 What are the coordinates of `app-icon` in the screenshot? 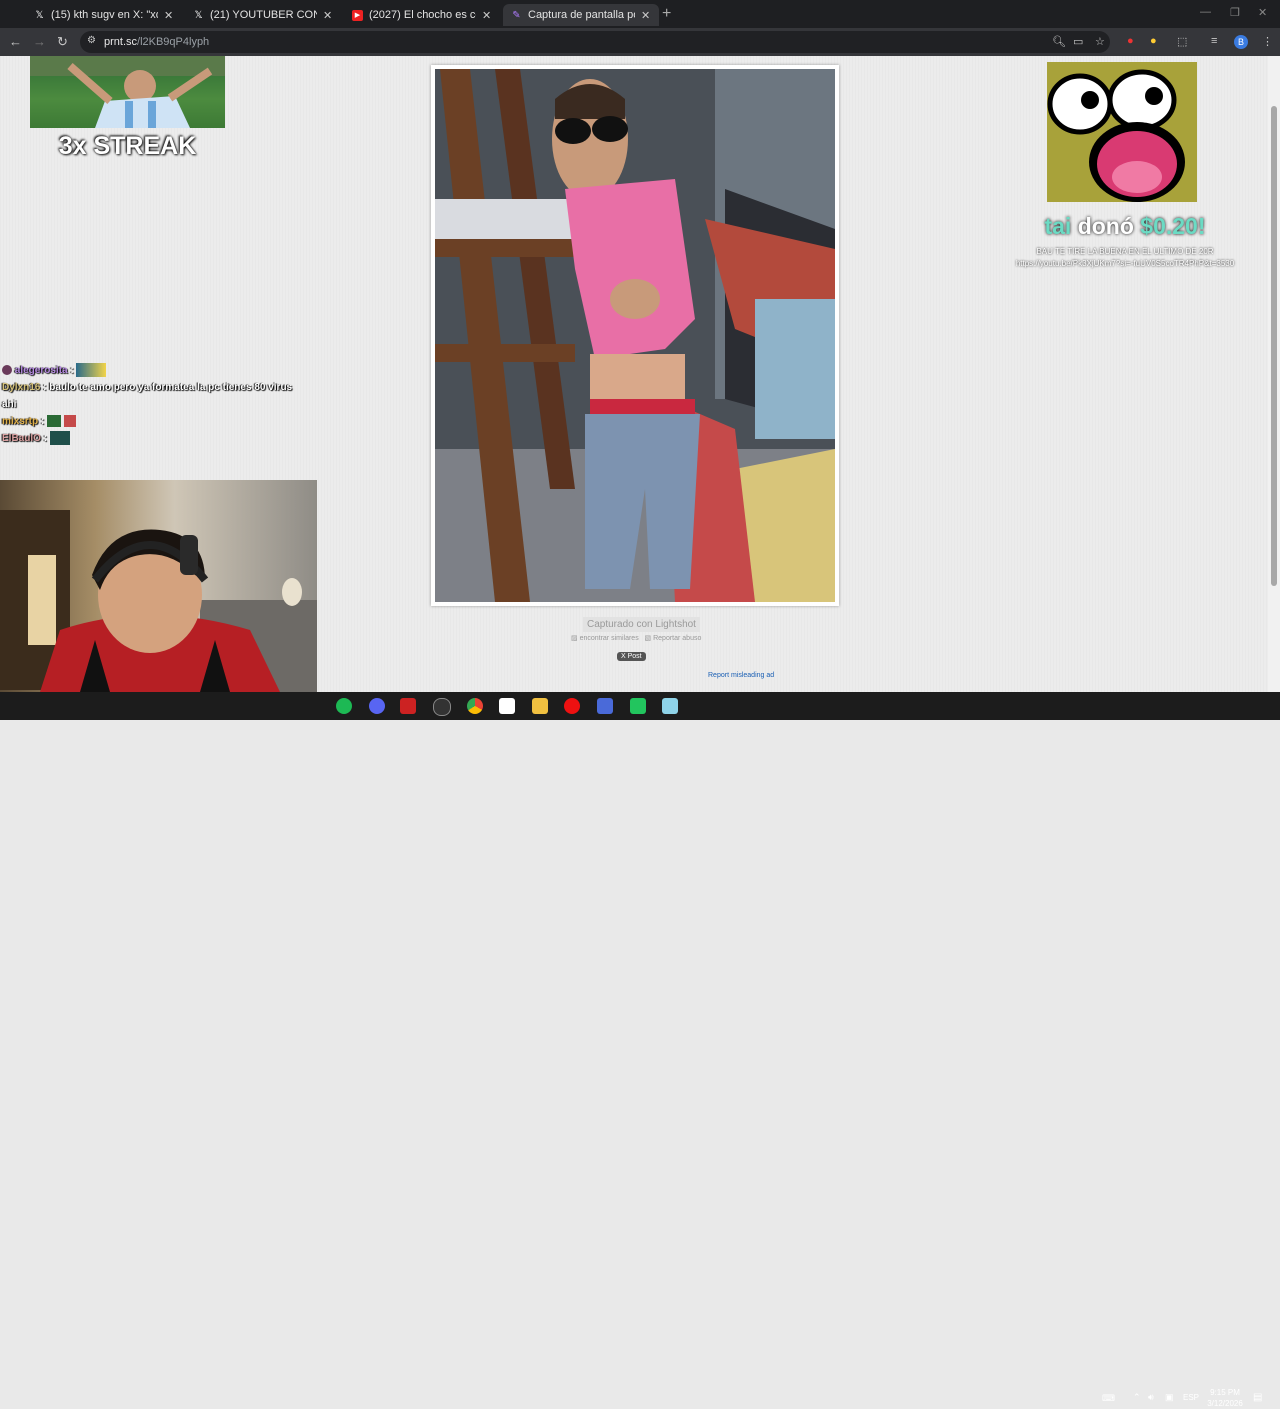 It's located at (605, 706).